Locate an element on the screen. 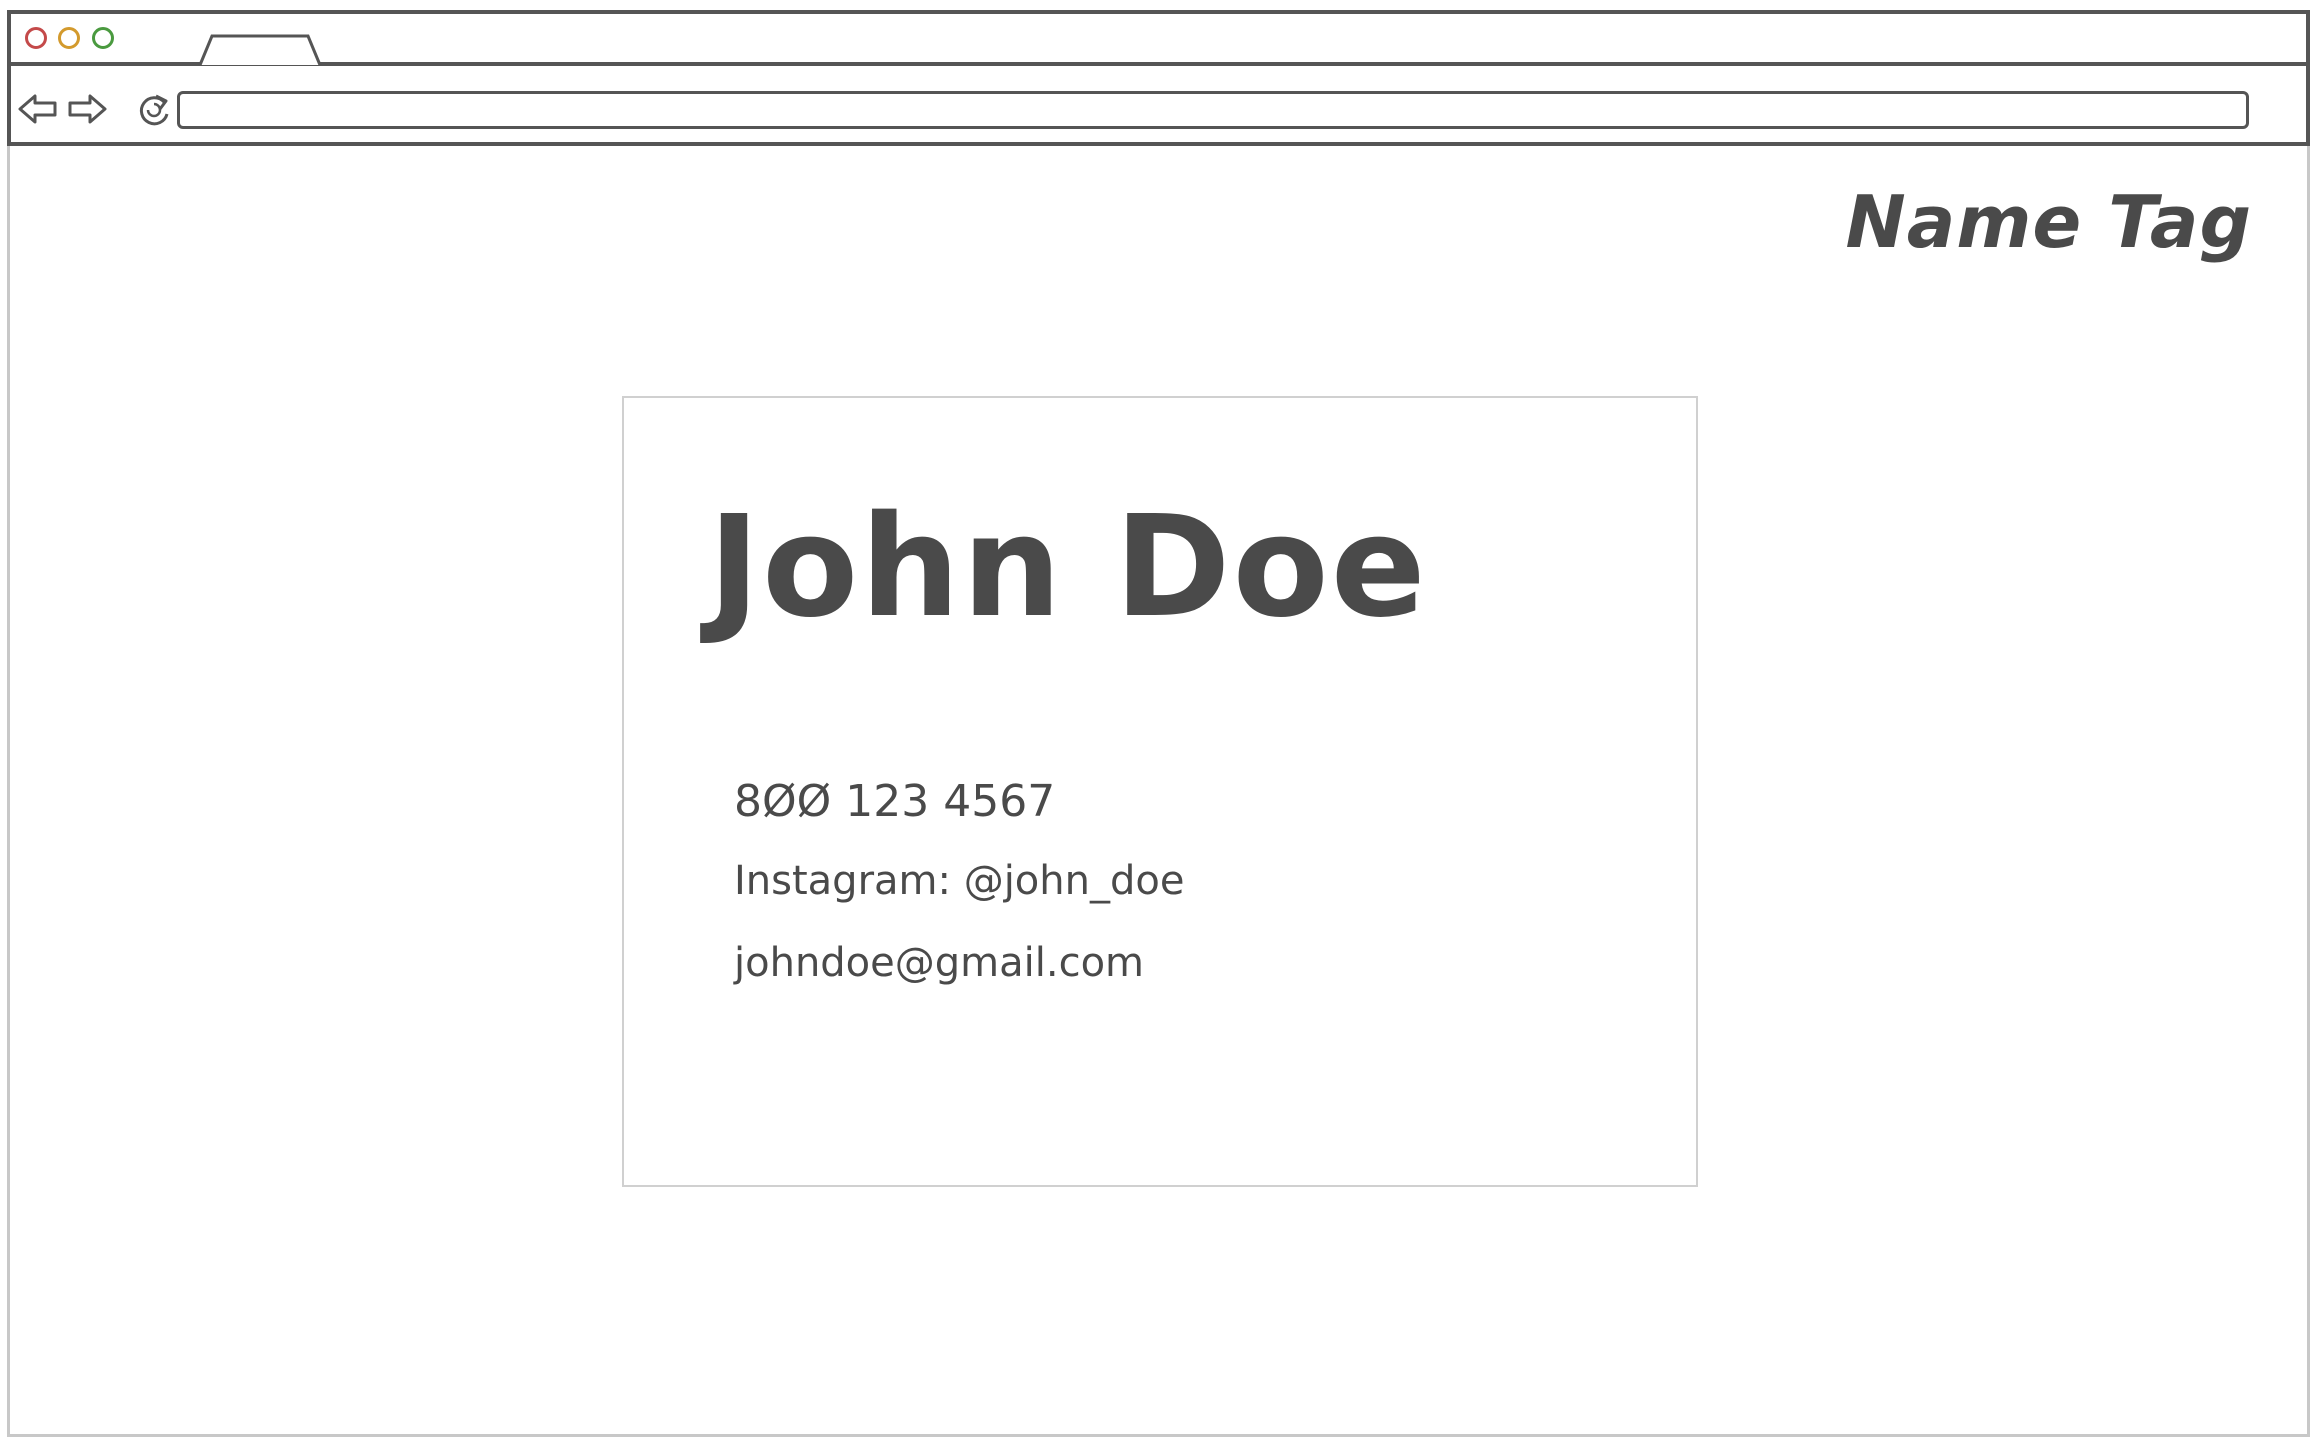  reload-icon is located at coordinates (154, 110).